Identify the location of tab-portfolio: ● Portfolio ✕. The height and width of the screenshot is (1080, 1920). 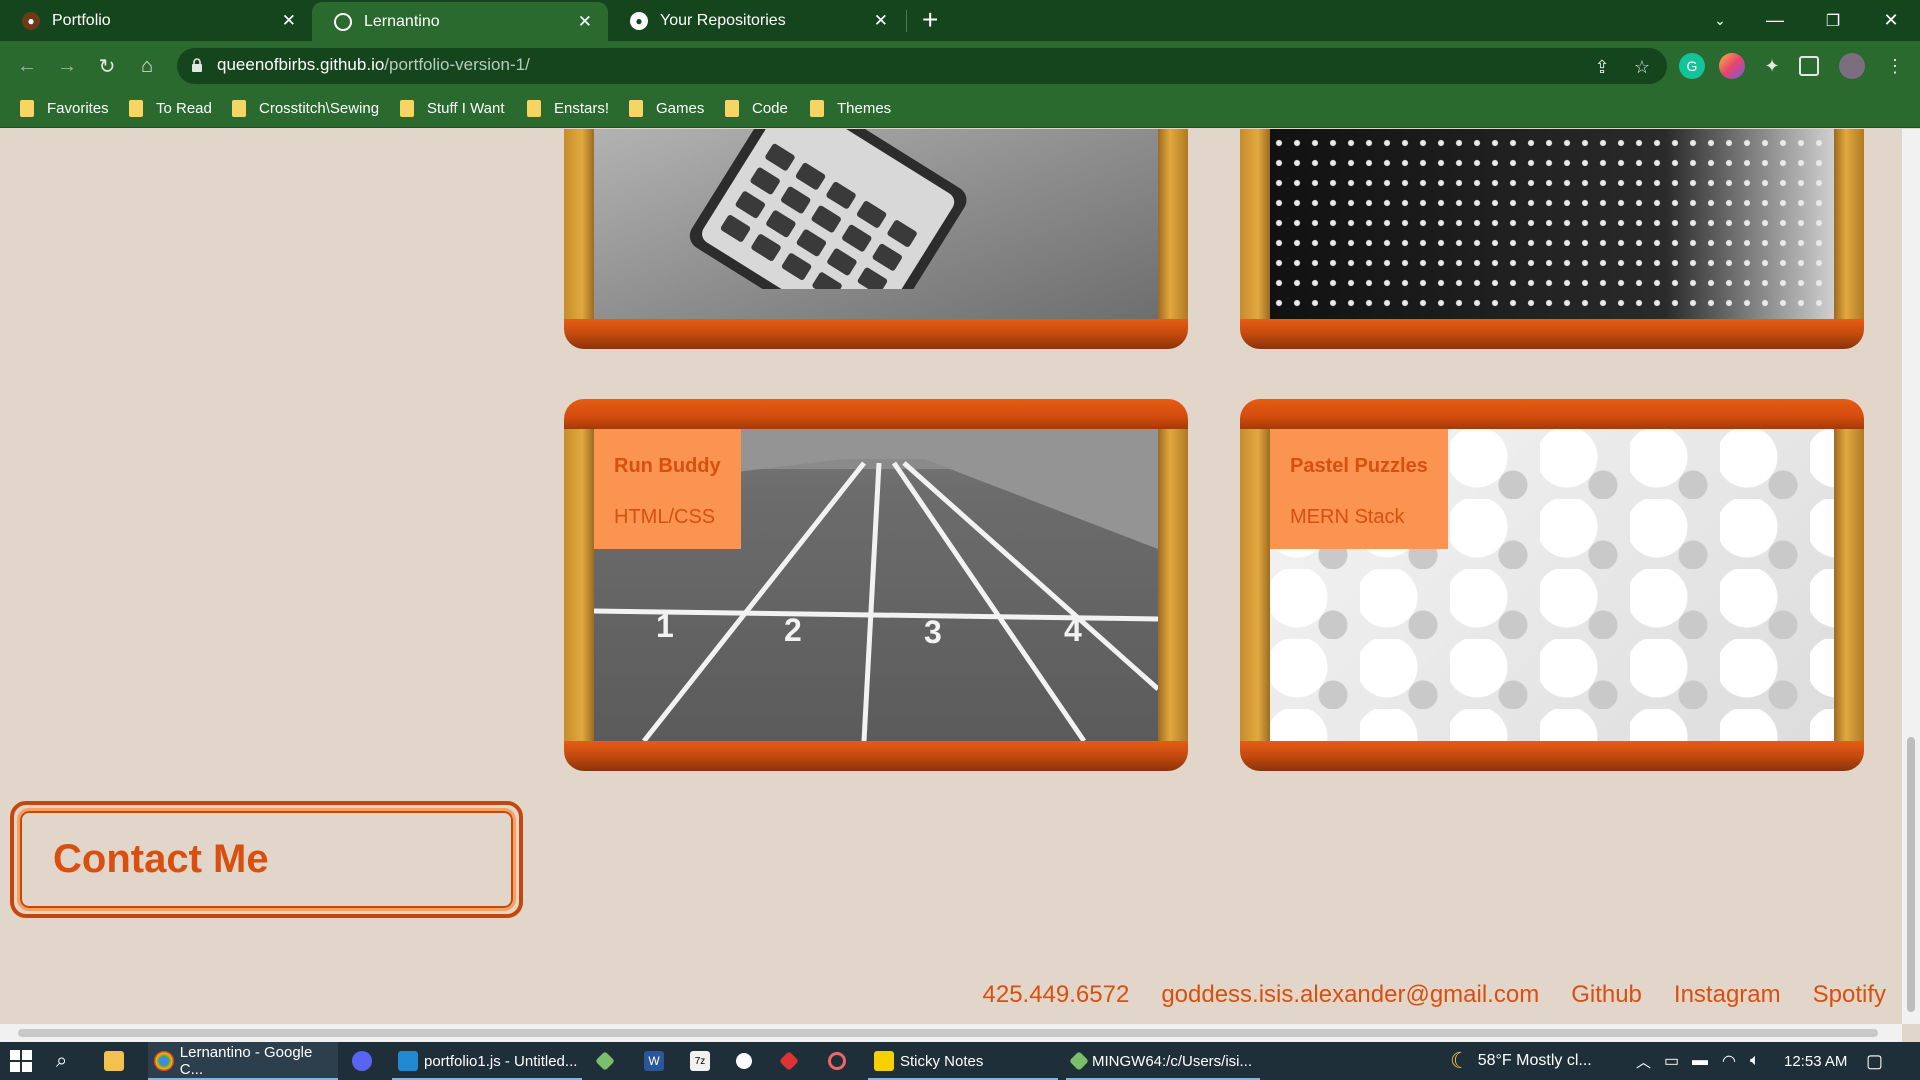
(156, 20).